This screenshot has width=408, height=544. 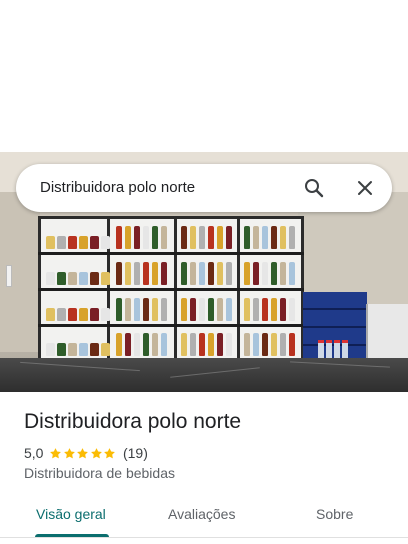 I want to click on tab-overview: Visão geral, so click(x=71, y=514).